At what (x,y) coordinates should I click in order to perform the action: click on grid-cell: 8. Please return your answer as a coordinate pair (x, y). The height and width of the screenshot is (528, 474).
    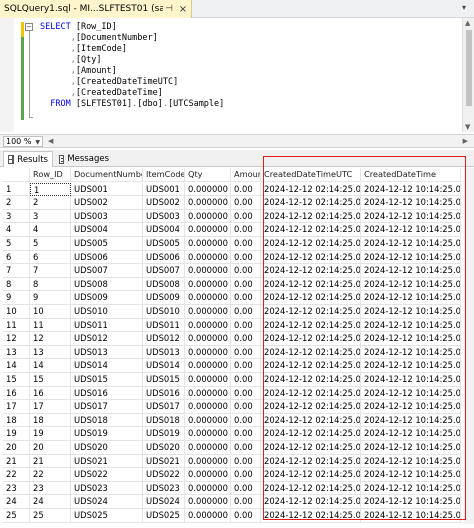
    Looking at the image, I should click on (50, 284).